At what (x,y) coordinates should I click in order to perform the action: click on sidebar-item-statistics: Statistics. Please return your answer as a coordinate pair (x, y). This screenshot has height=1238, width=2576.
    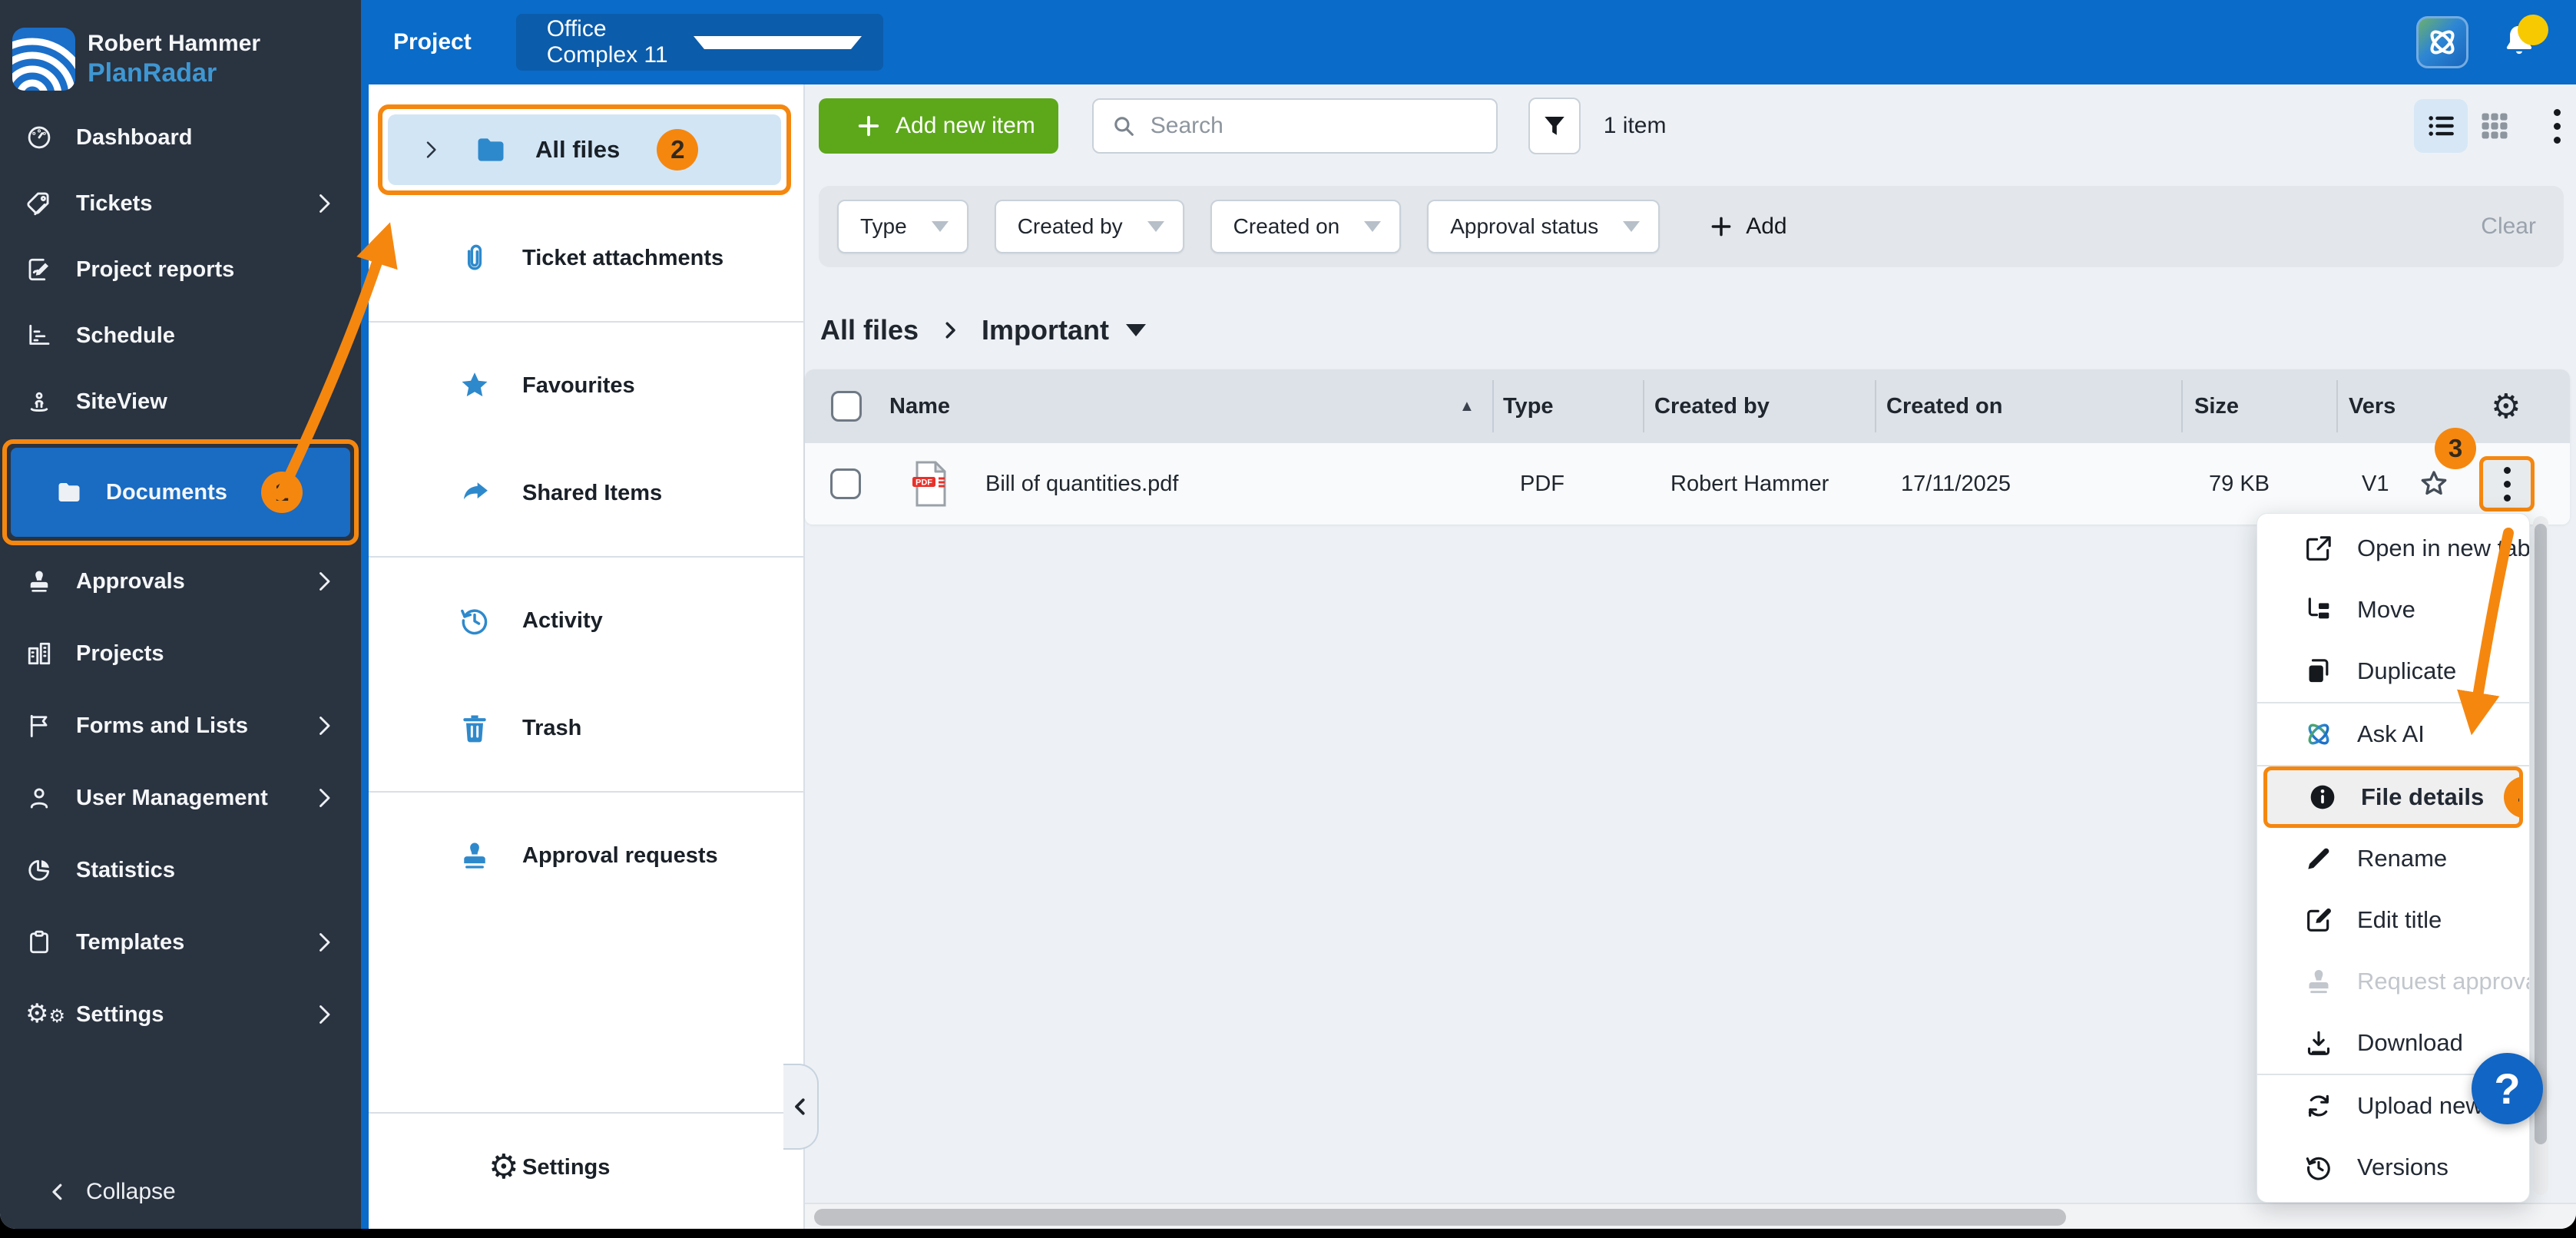
    Looking at the image, I should click on (180, 870).